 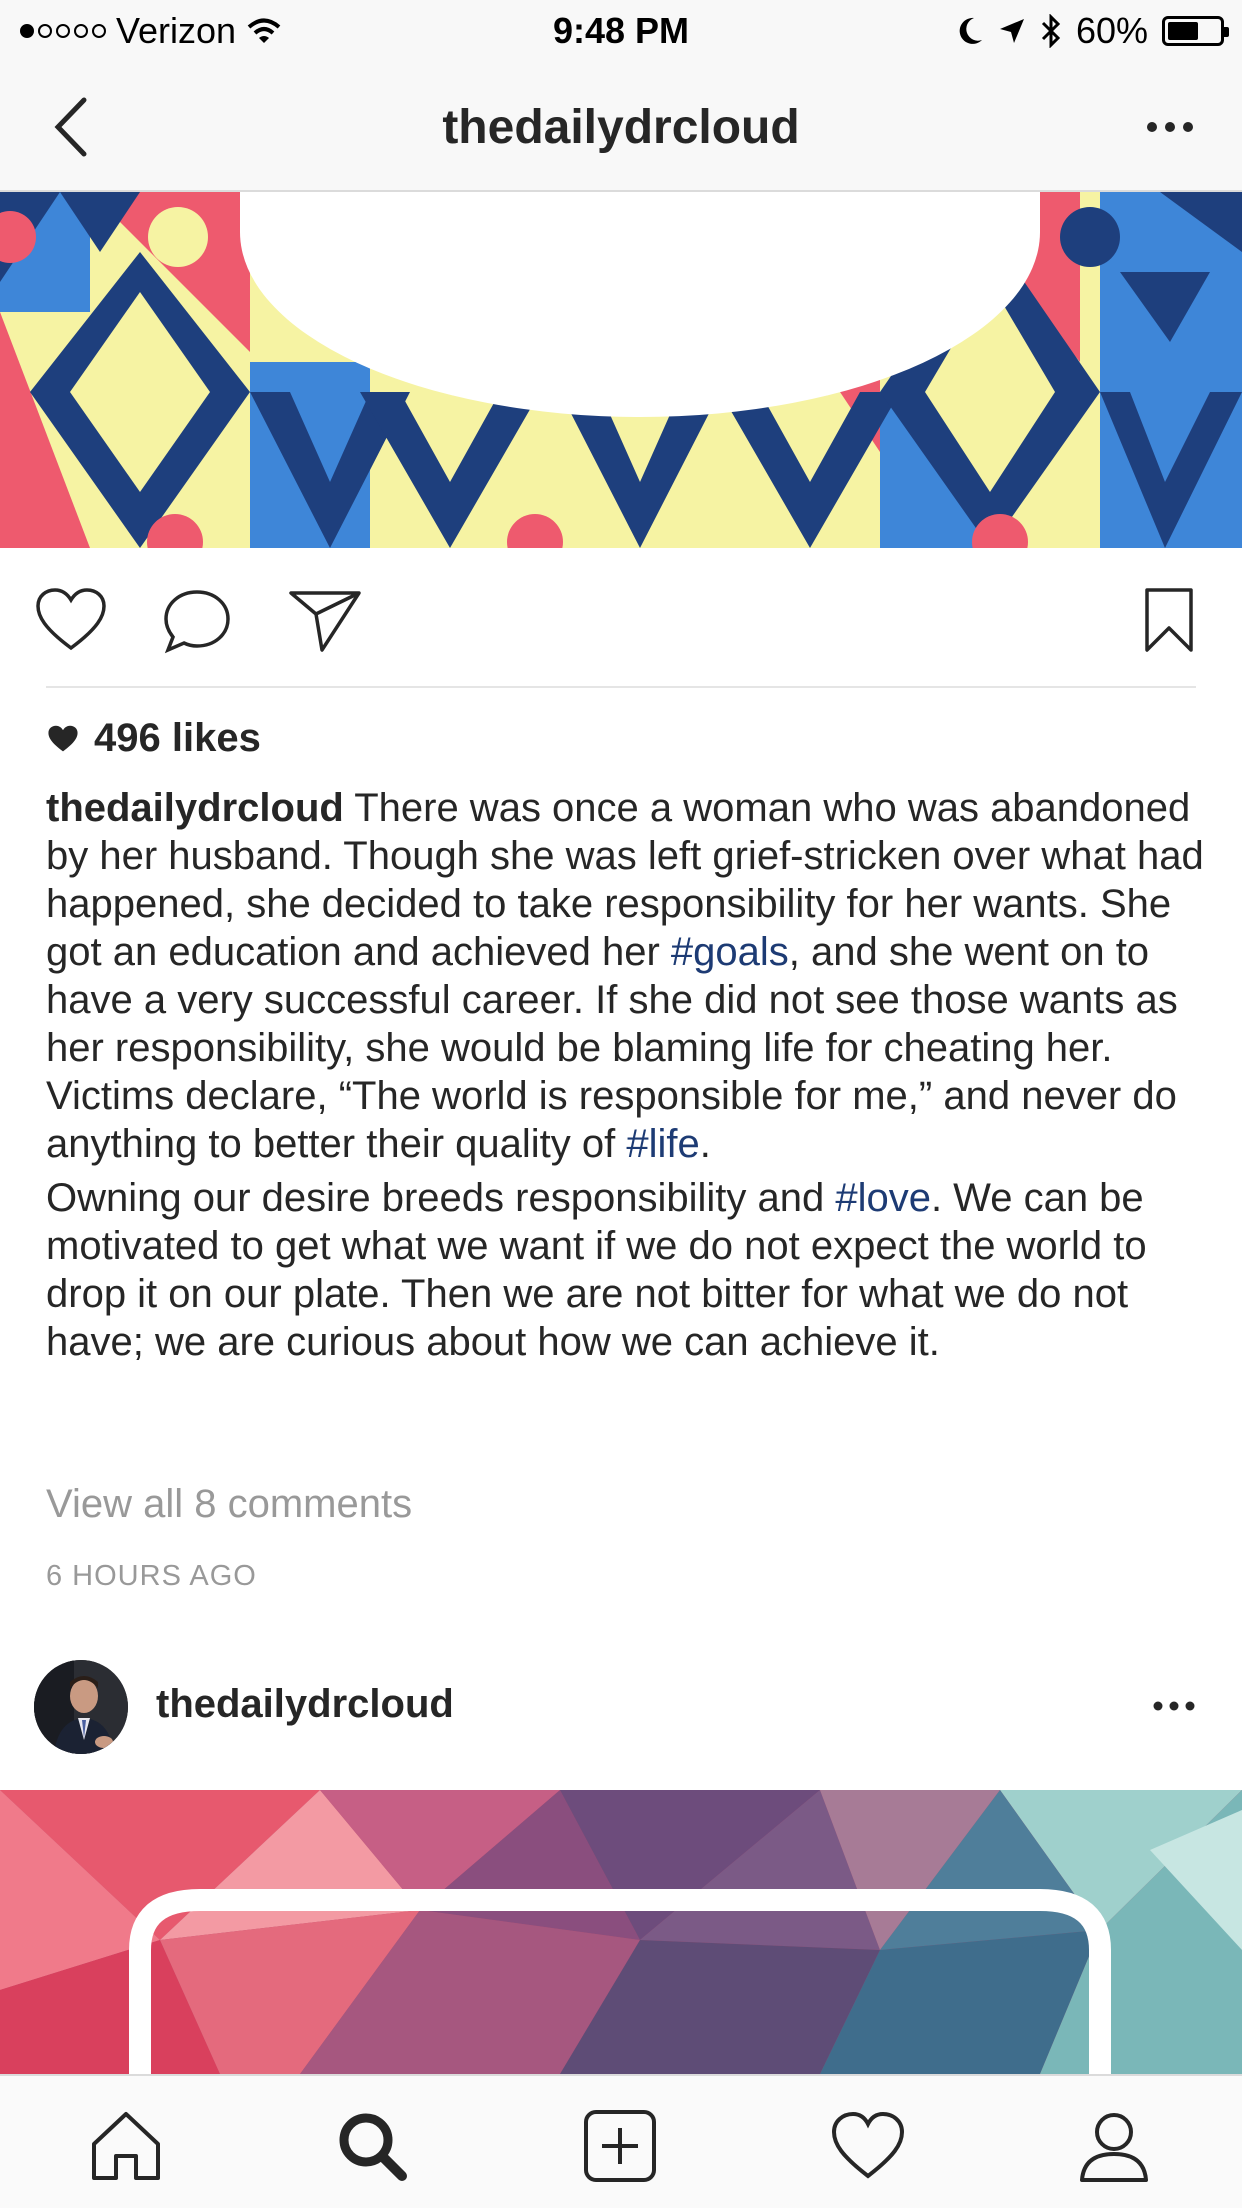 What do you see at coordinates (229, 1504) in the screenshot?
I see `view-comments-link: View all 8 comments` at bounding box center [229, 1504].